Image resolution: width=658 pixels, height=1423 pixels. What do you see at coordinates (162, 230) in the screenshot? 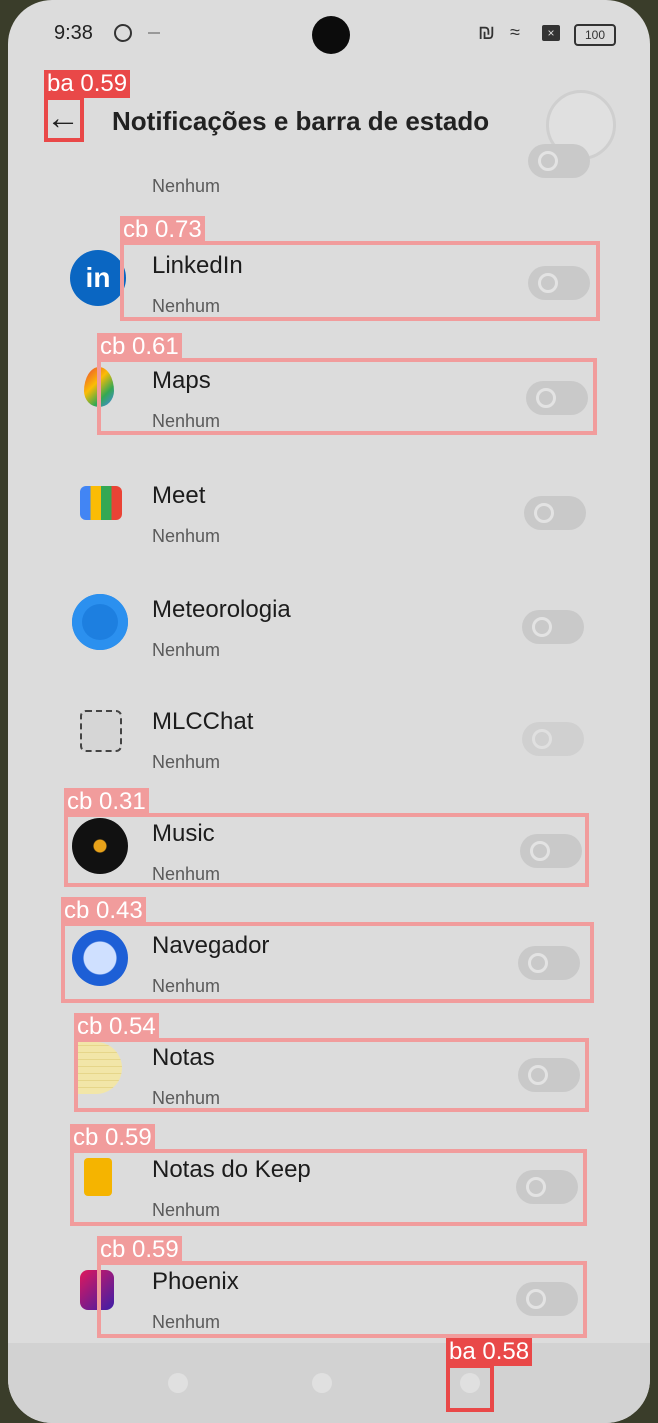
I see `detection-label: cb 0.73` at bounding box center [162, 230].